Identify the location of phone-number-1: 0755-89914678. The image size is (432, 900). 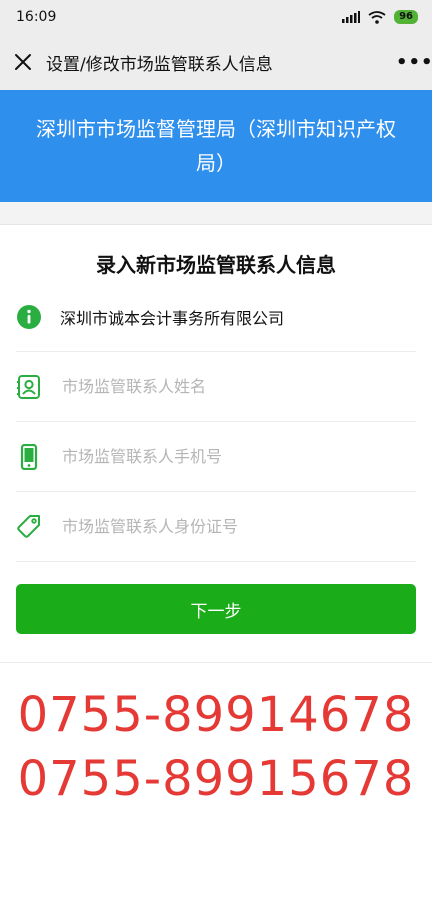
(216, 715).